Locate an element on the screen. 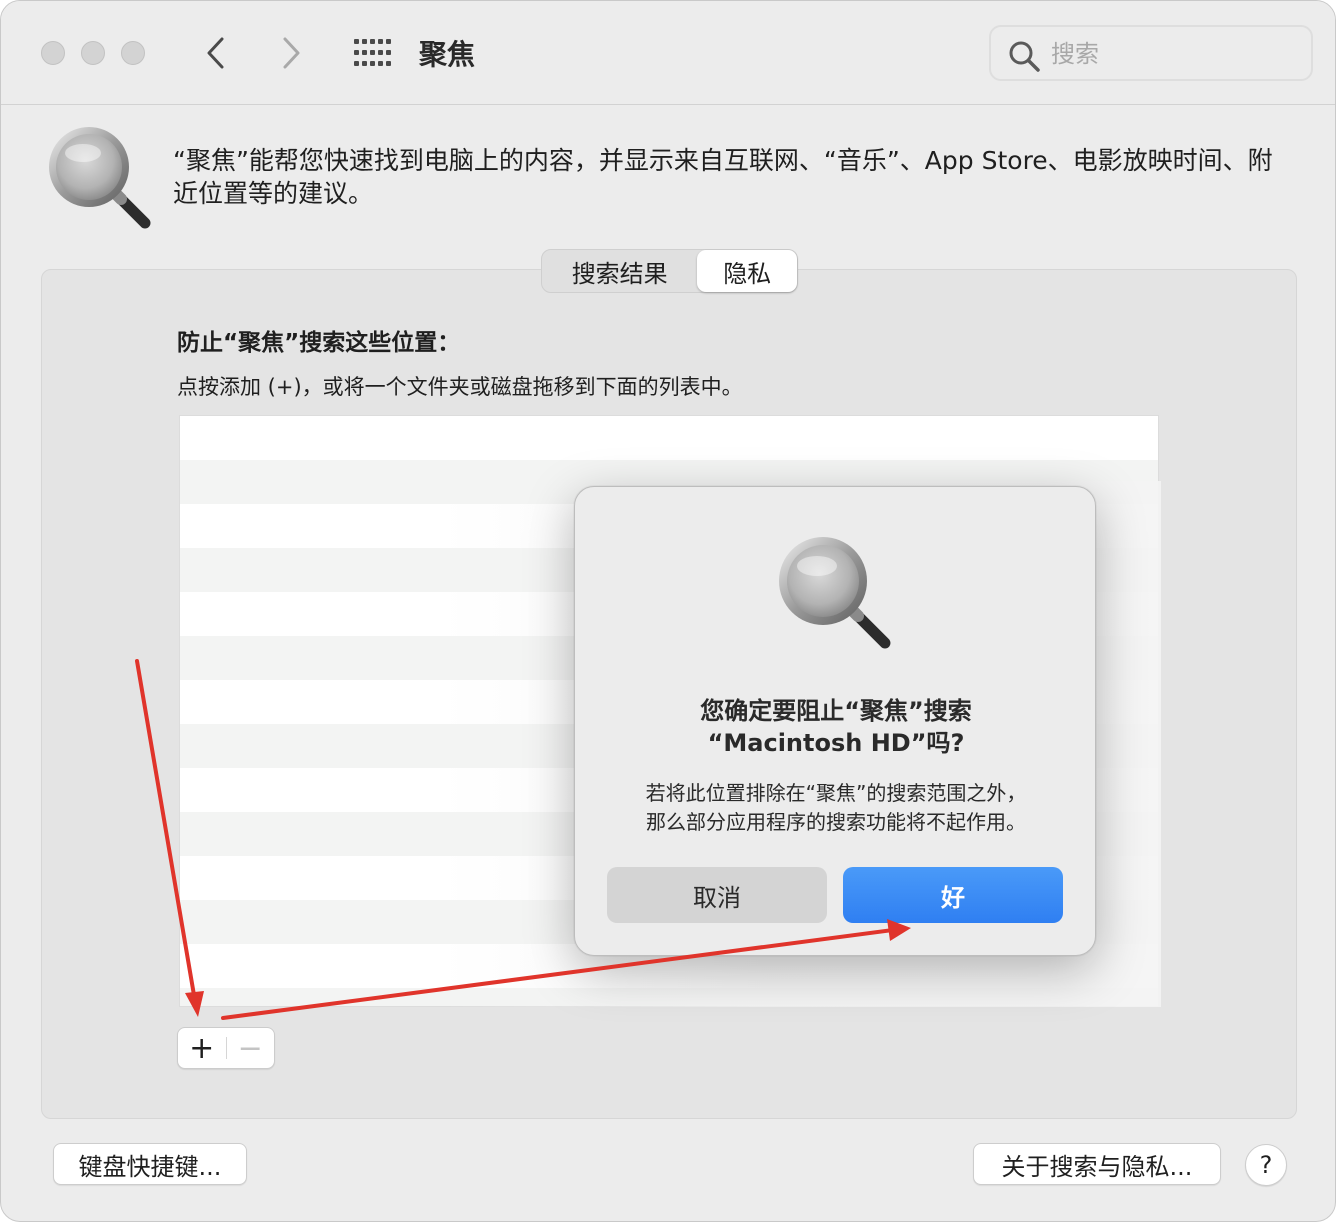  tab-search-results: 搜索结果 is located at coordinates (619, 271).